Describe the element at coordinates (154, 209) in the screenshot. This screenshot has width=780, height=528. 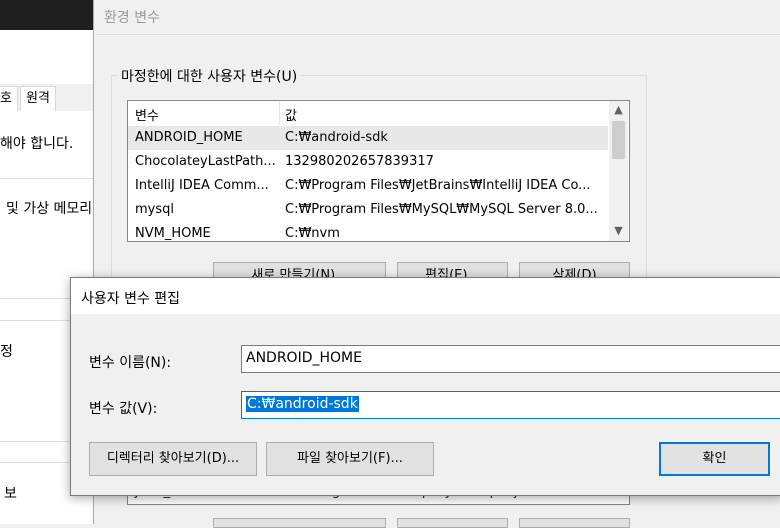
I see `variable-name: mysql` at that location.